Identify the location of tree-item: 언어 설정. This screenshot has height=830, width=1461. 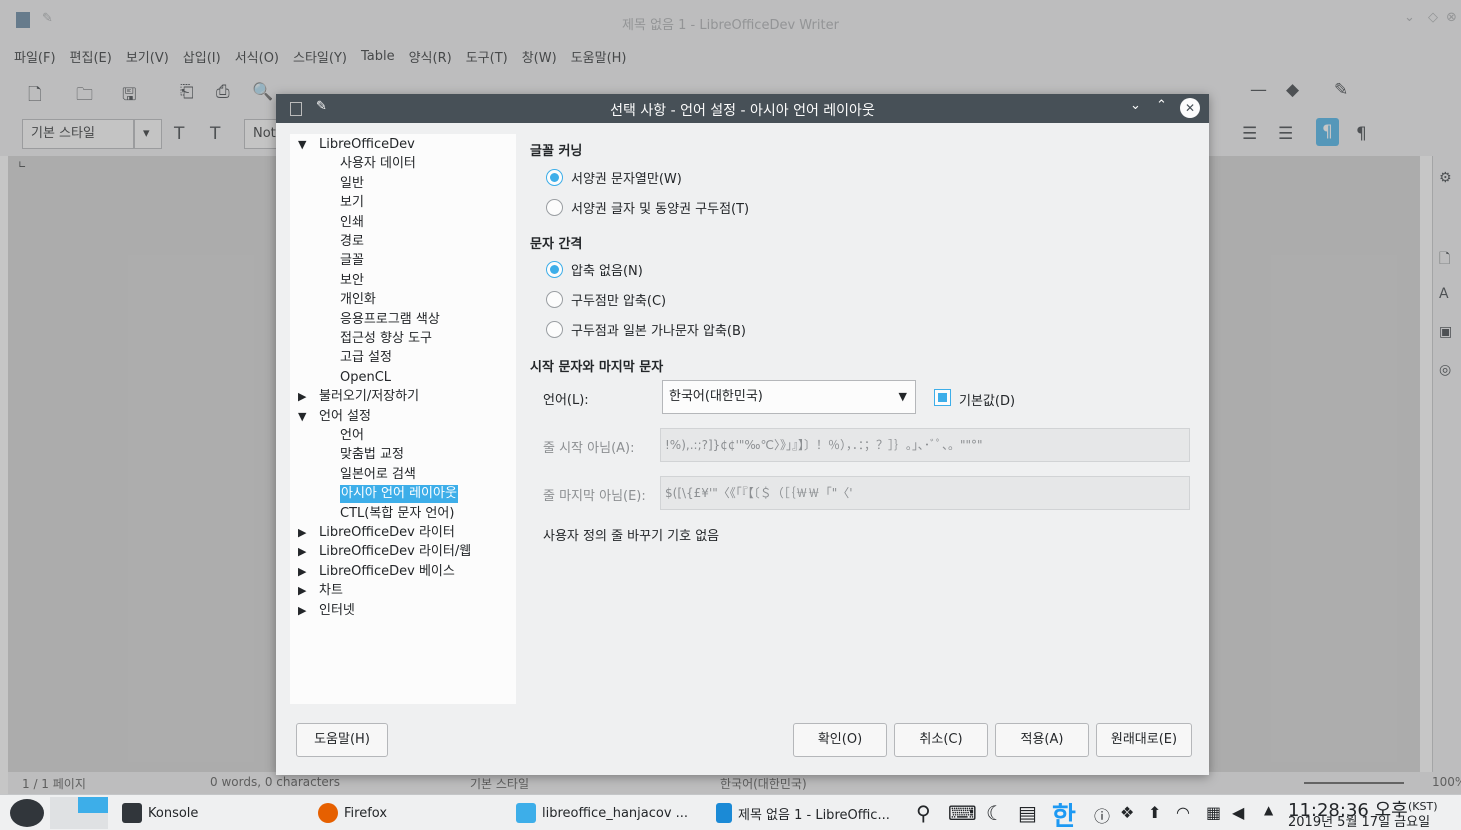
(345, 417).